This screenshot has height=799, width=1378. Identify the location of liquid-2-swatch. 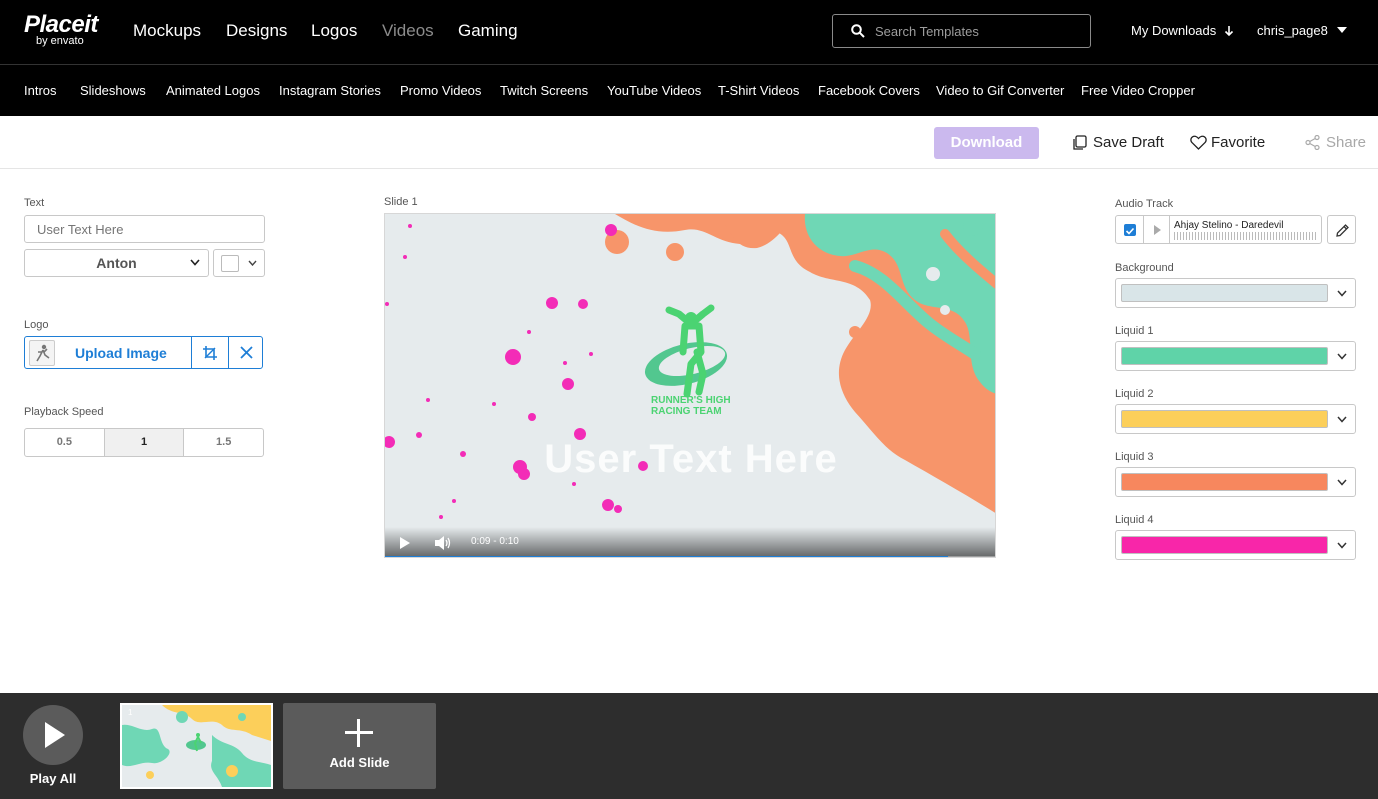
(1224, 419).